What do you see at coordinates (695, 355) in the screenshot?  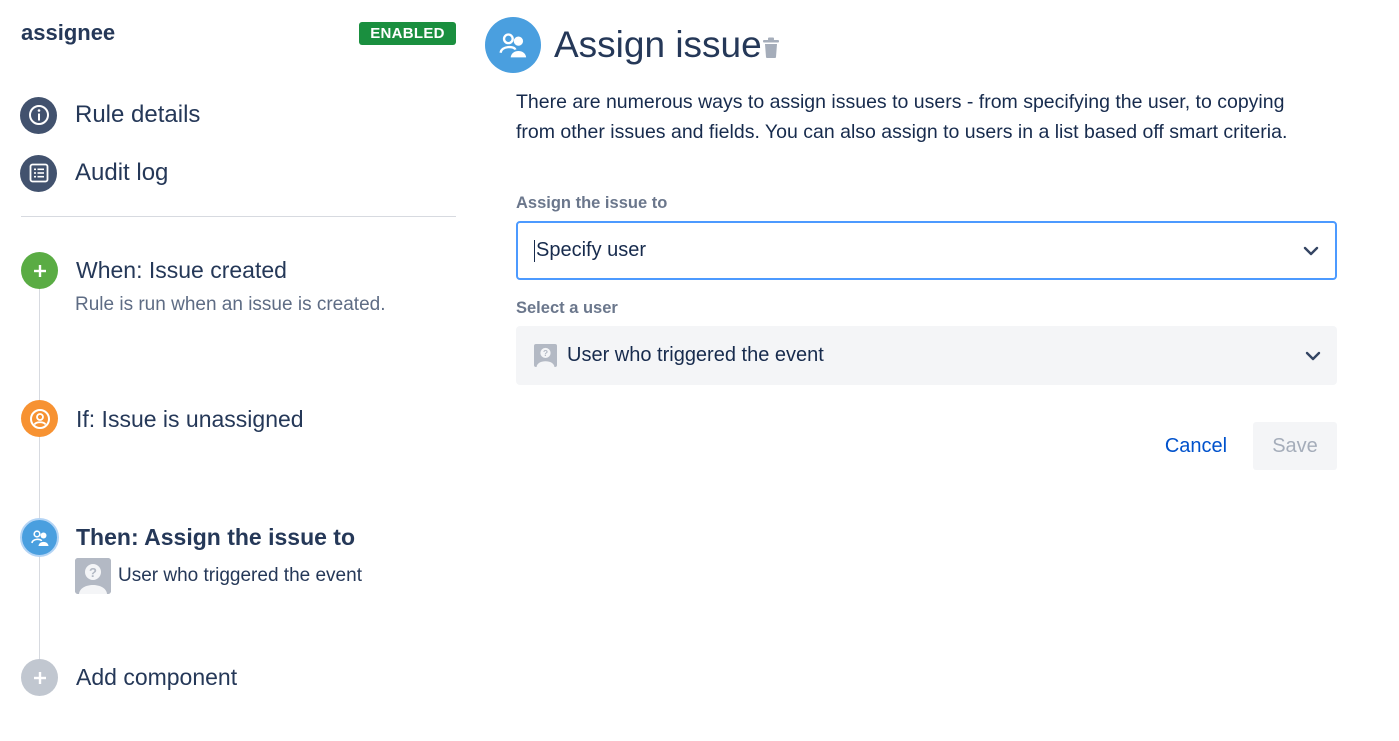 I see `user-select-value: User who triggered the event` at bounding box center [695, 355].